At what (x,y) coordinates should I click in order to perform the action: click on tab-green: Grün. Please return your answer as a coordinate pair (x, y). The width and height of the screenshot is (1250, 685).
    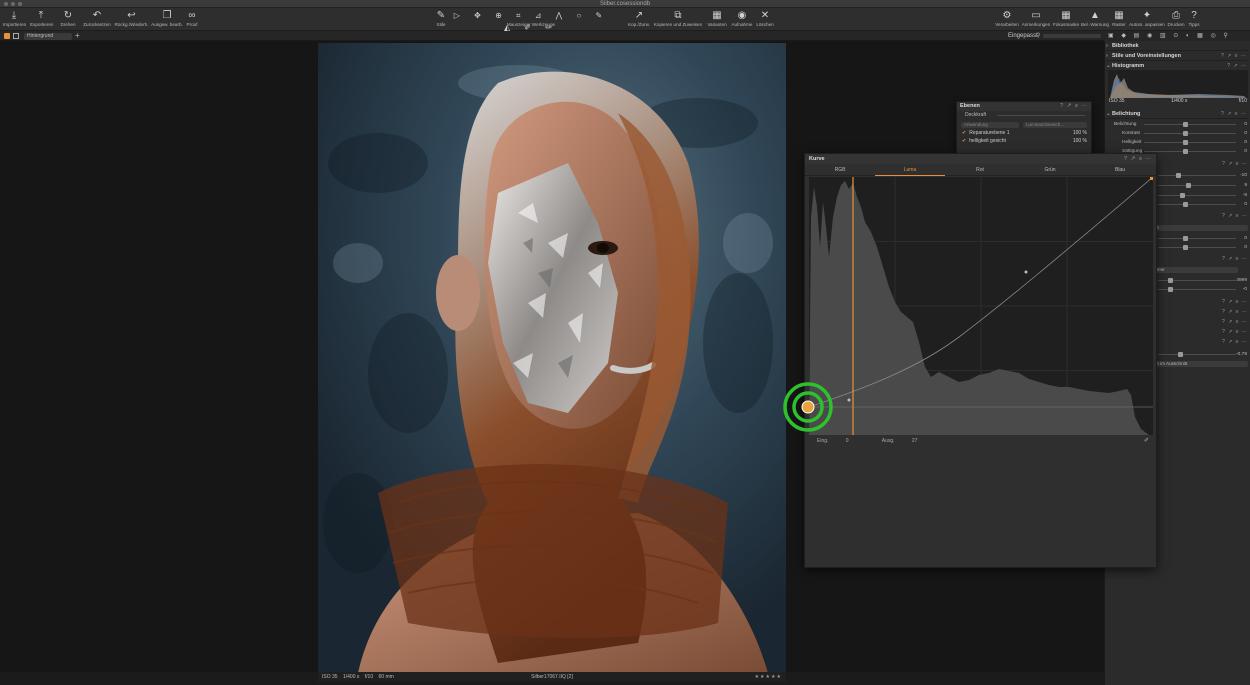
    Looking at the image, I should click on (1050, 170).